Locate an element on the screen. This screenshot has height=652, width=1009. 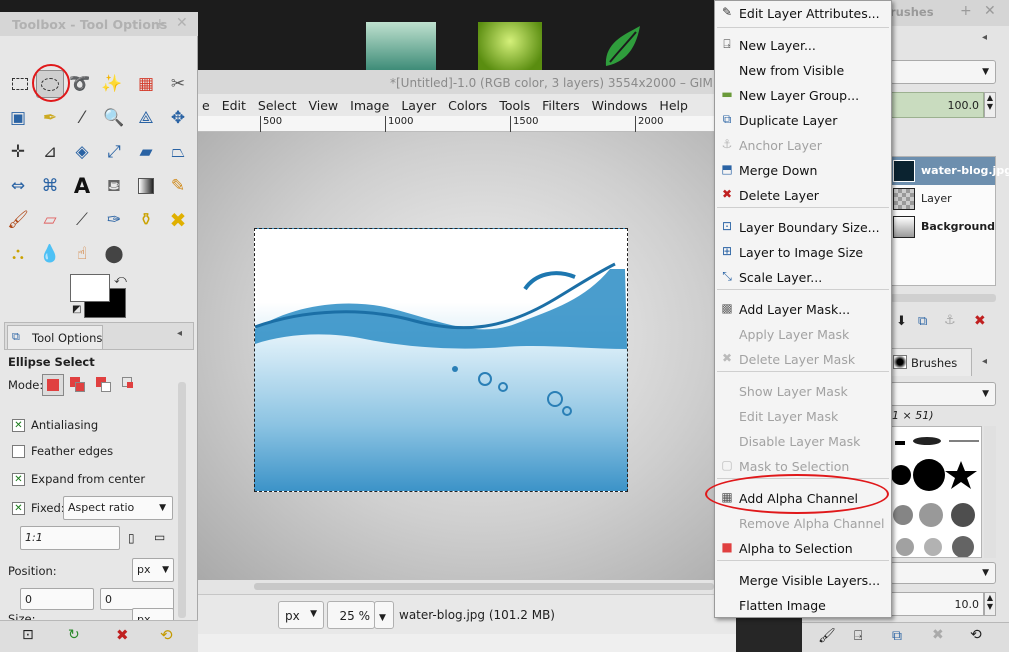
eraser-icon: ▱ is located at coordinates (50, 220).